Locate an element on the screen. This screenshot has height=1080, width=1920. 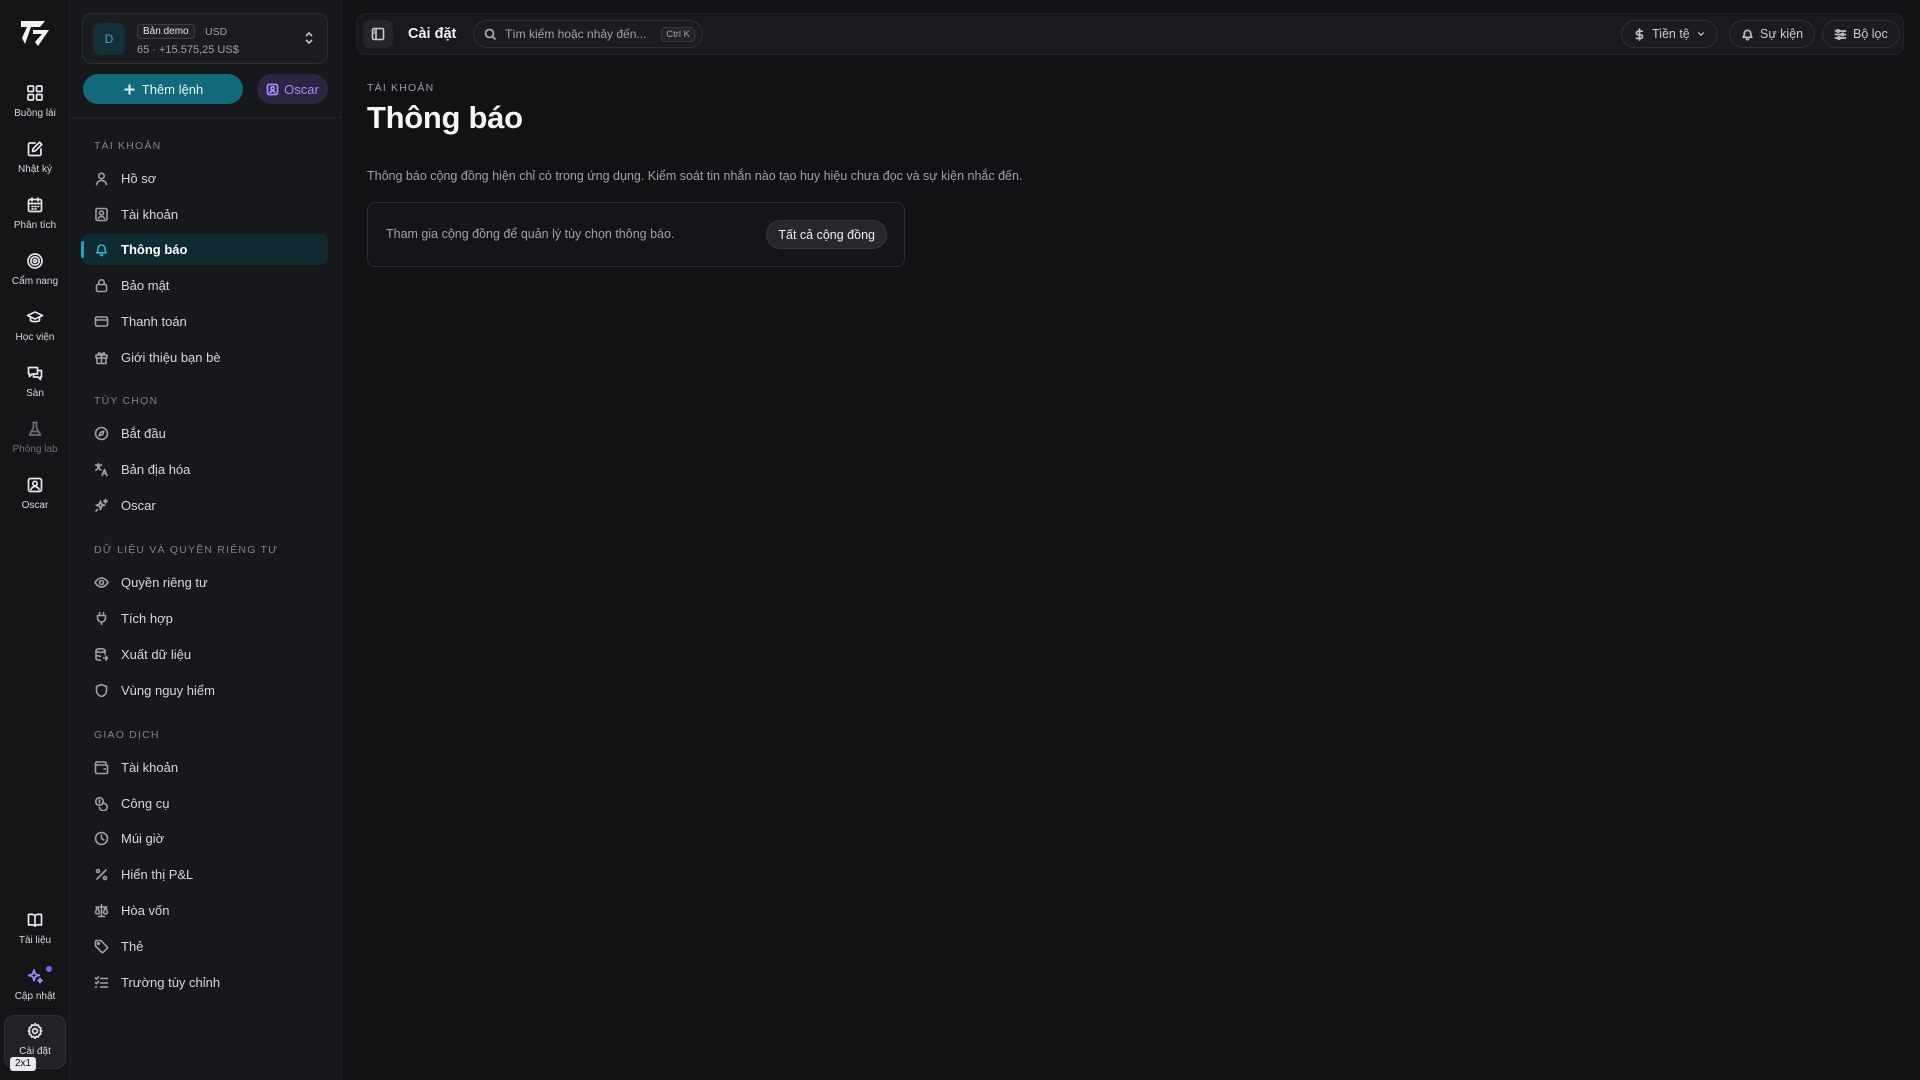
nav-profile: Hồ sơ is located at coordinates (205, 178).